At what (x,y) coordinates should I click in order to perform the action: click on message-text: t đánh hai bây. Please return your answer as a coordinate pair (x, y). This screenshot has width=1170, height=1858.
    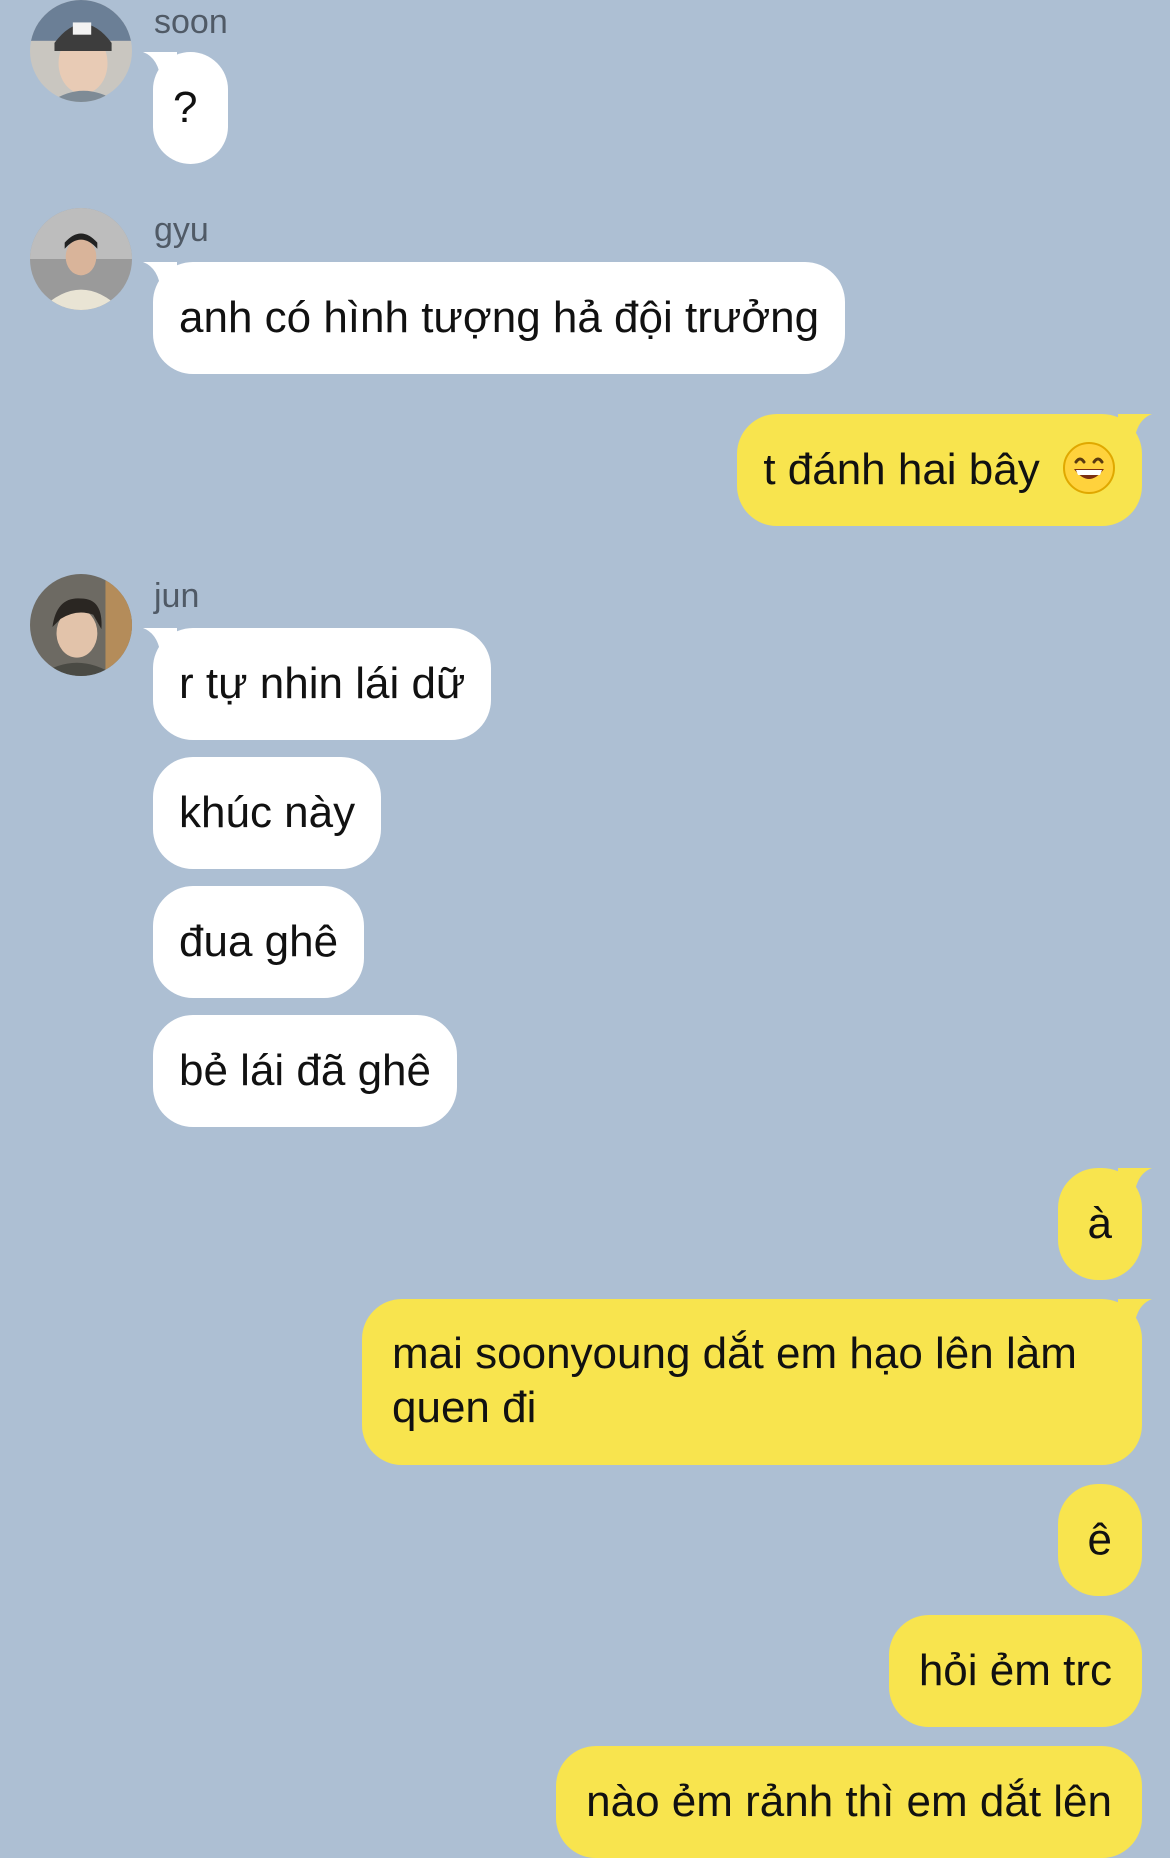
    Looking at the image, I should click on (901, 469).